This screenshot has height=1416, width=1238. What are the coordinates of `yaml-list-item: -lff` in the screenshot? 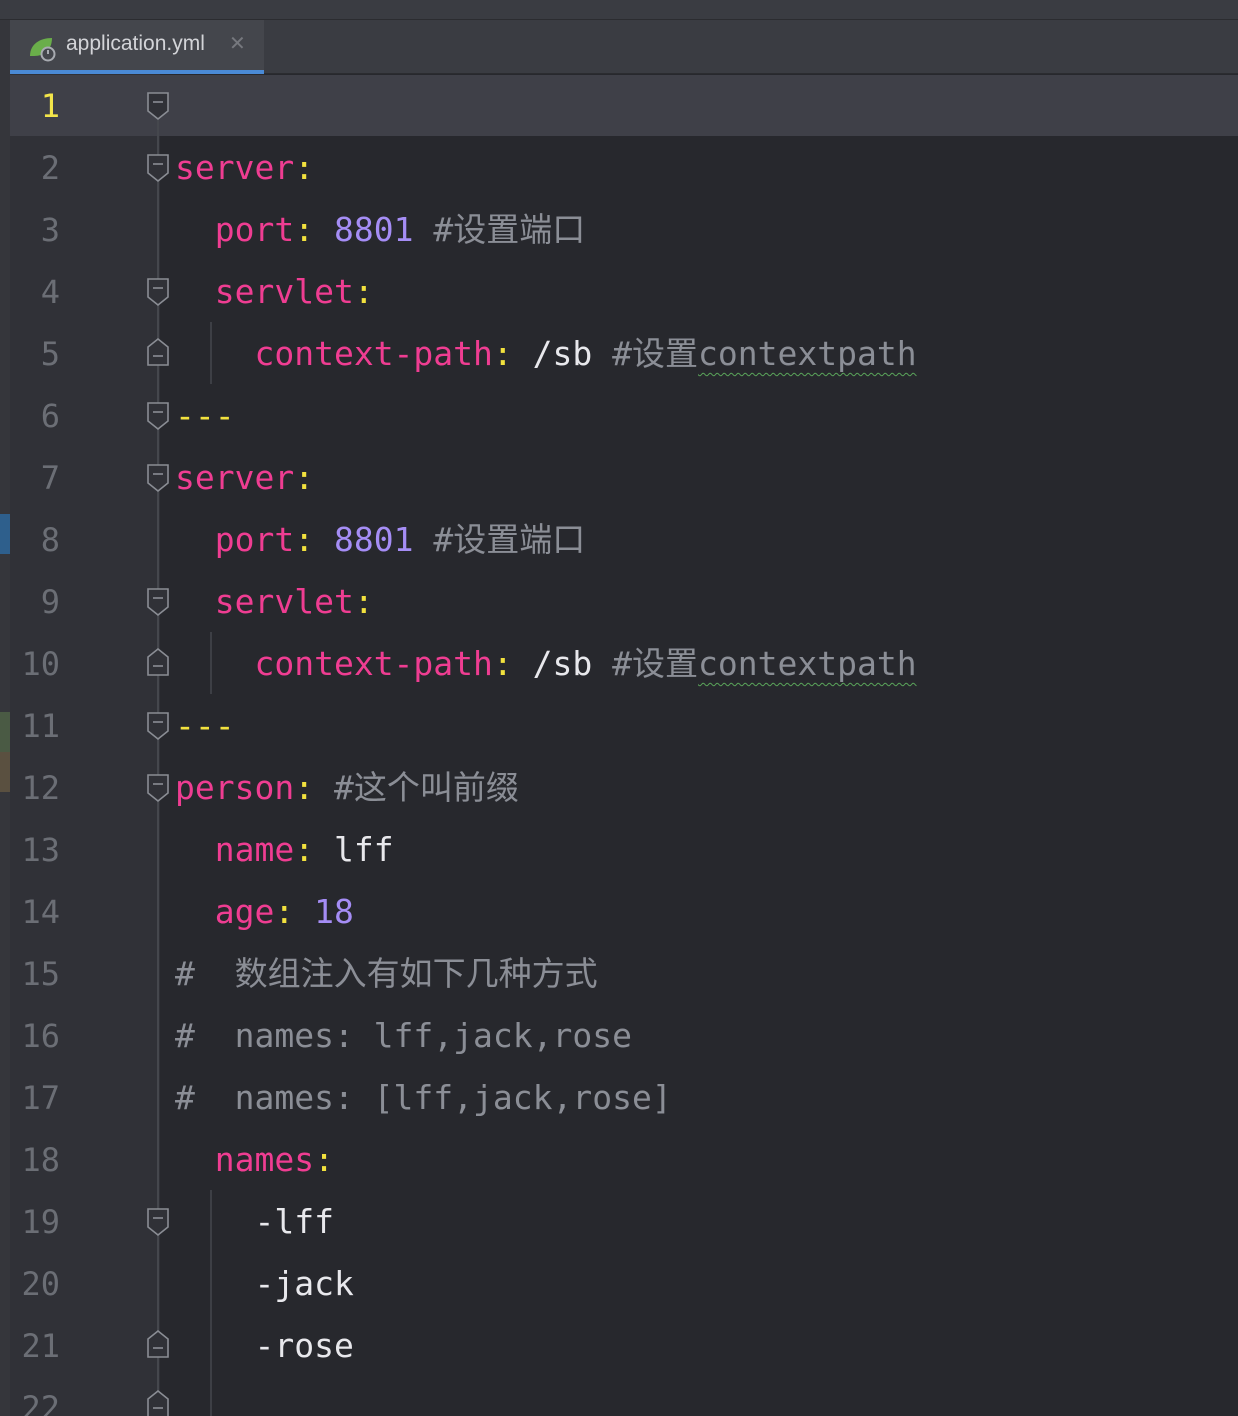 It's located at (294, 1221).